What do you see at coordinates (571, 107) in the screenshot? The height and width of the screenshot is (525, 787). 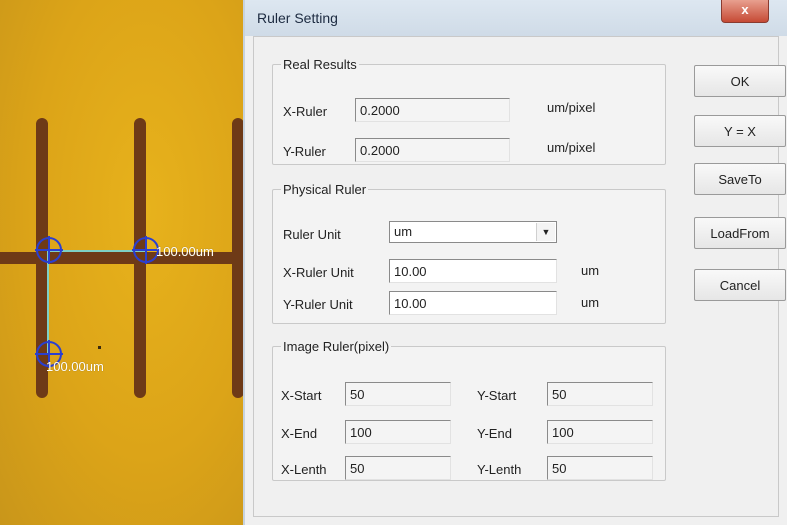 I see `x-ruler-unit: um/pixel` at bounding box center [571, 107].